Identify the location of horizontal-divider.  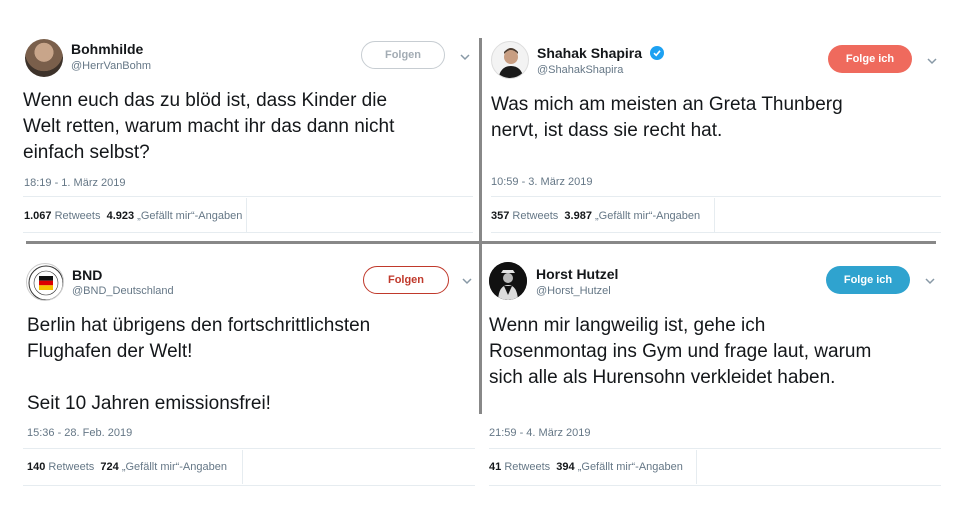
(481, 242).